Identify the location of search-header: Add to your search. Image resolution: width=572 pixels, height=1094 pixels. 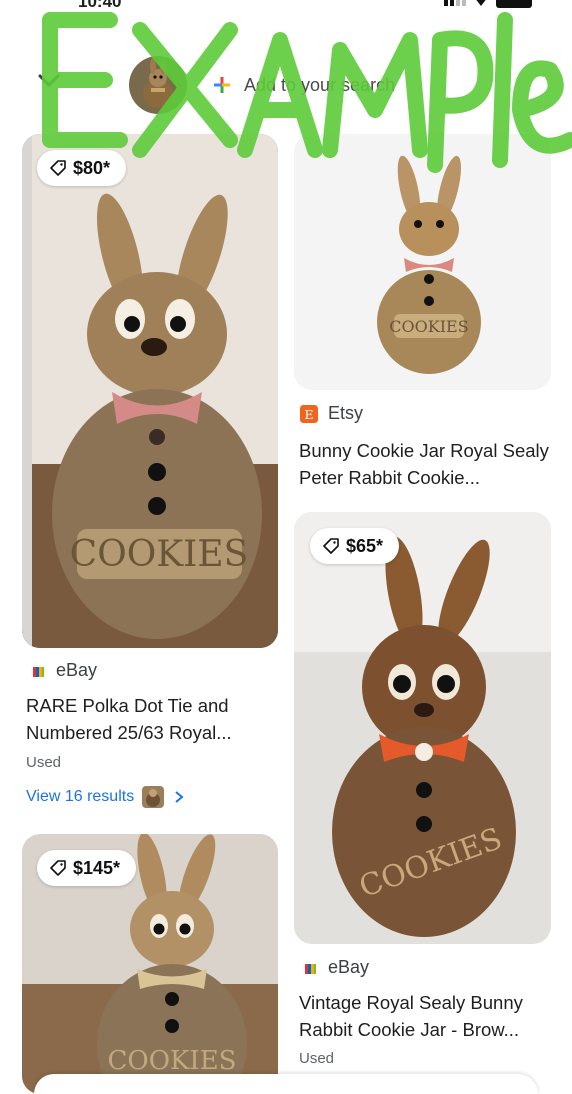
(286, 83).